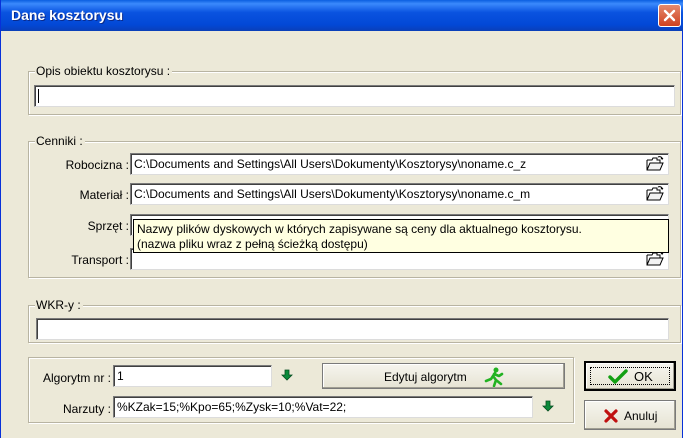  I want to click on algorytm-dropdown-button, so click(287, 375).